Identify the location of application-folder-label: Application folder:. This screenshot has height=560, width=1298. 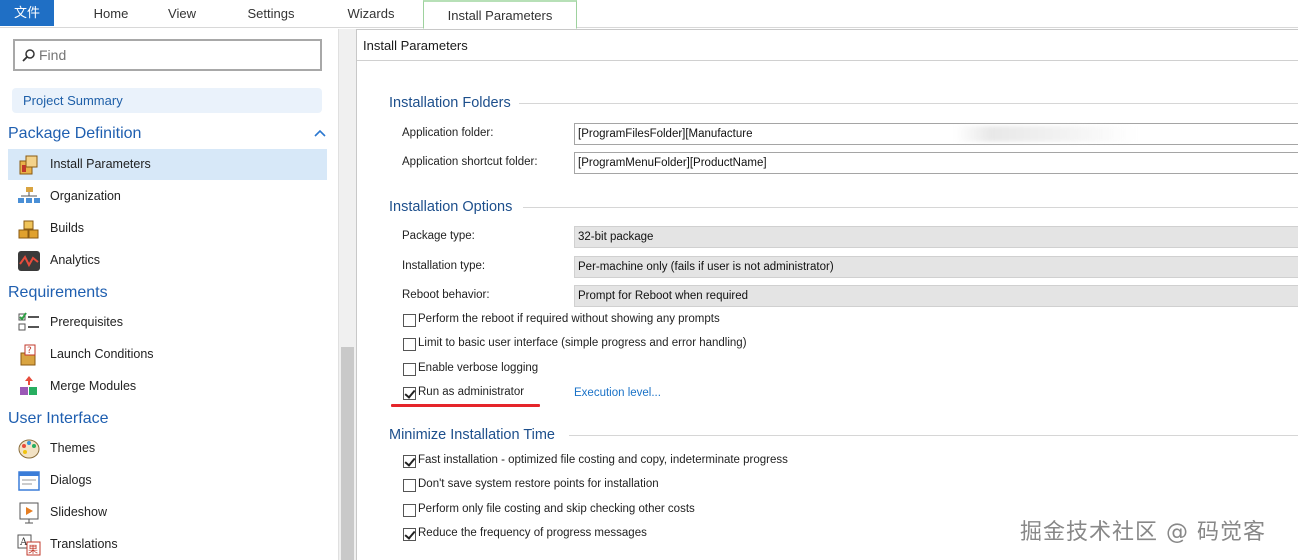
(448, 133).